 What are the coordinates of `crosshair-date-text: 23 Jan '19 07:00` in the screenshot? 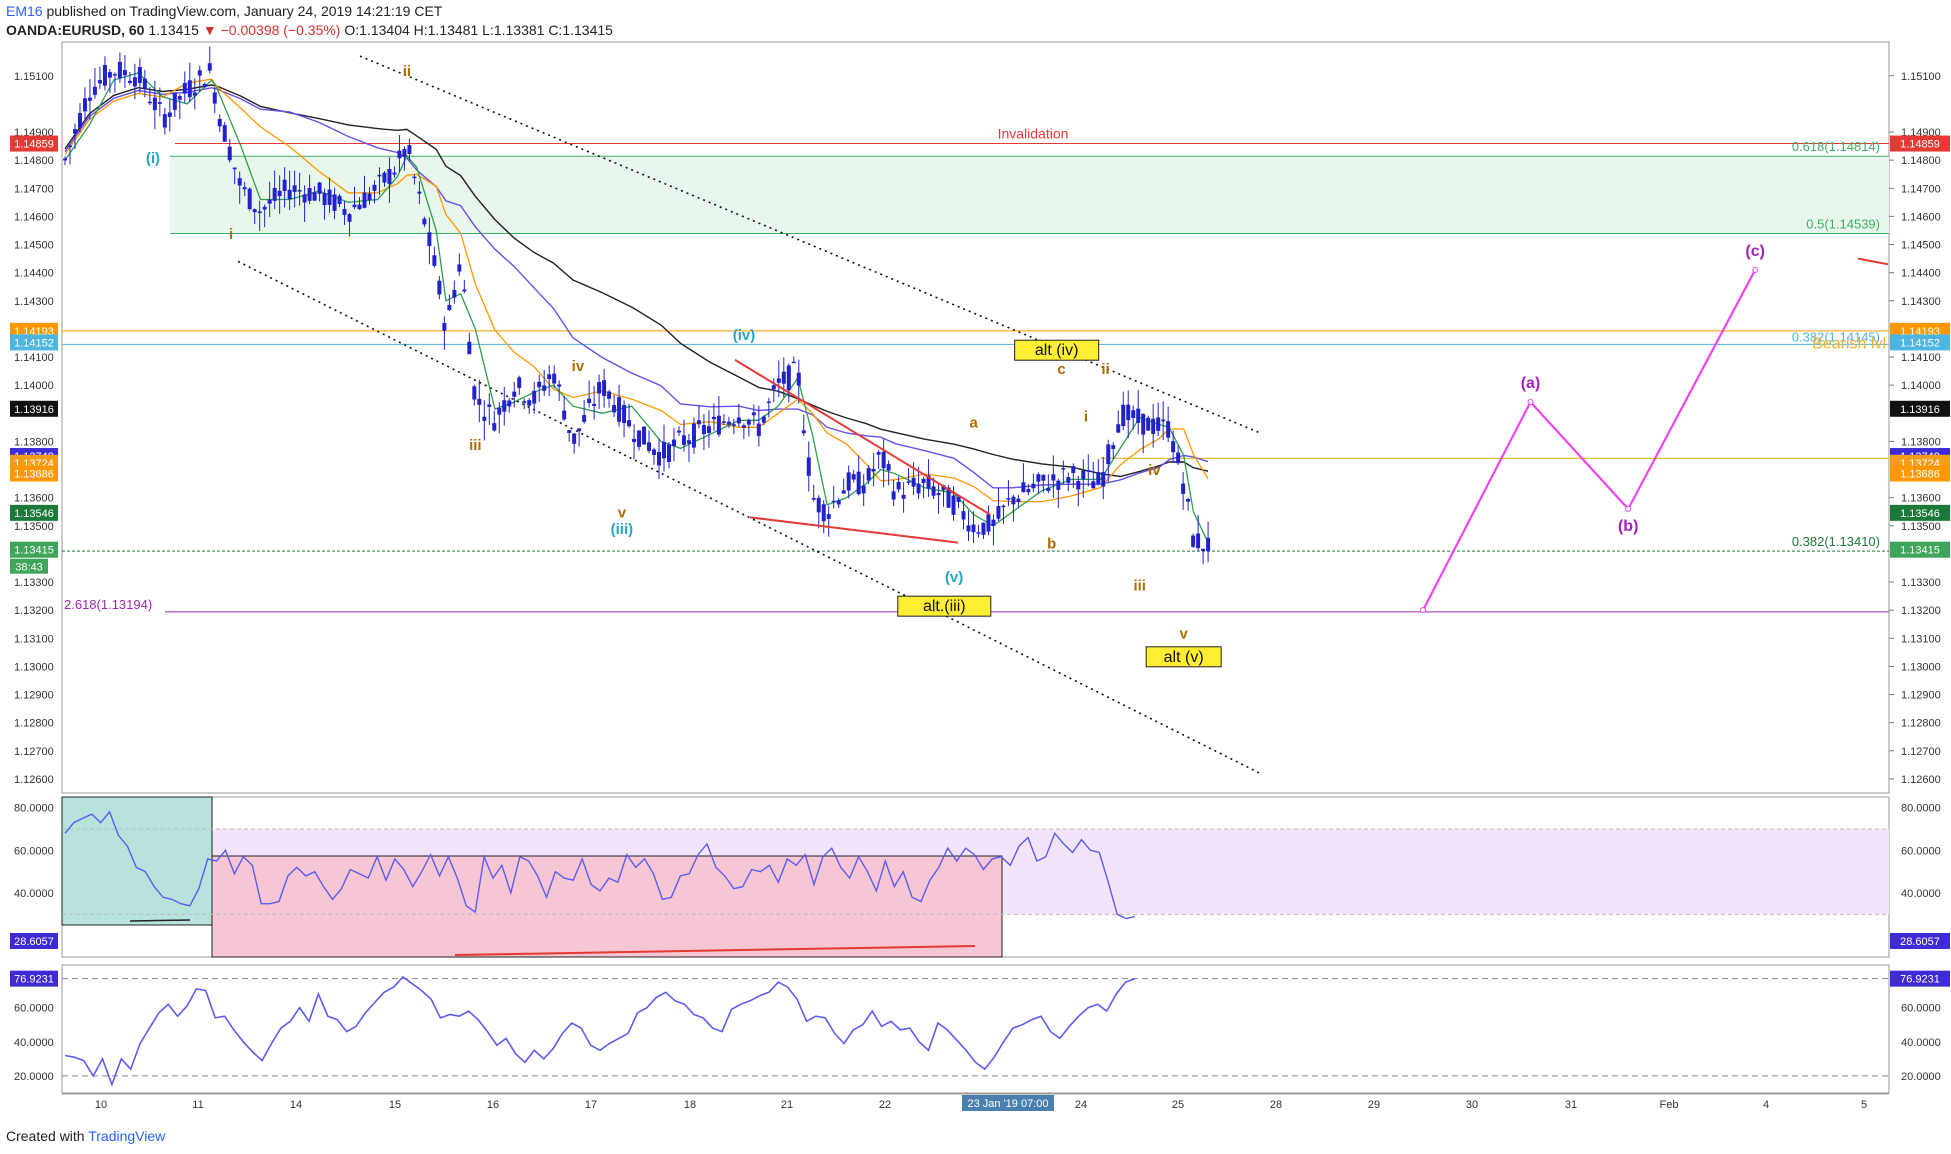 It's located at (1007, 1104).